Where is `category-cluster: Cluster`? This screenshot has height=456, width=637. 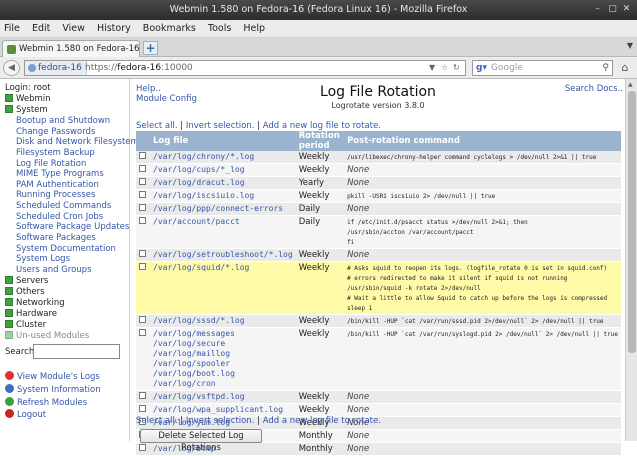 category-cluster: Cluster is located at coordinates (25, 325).